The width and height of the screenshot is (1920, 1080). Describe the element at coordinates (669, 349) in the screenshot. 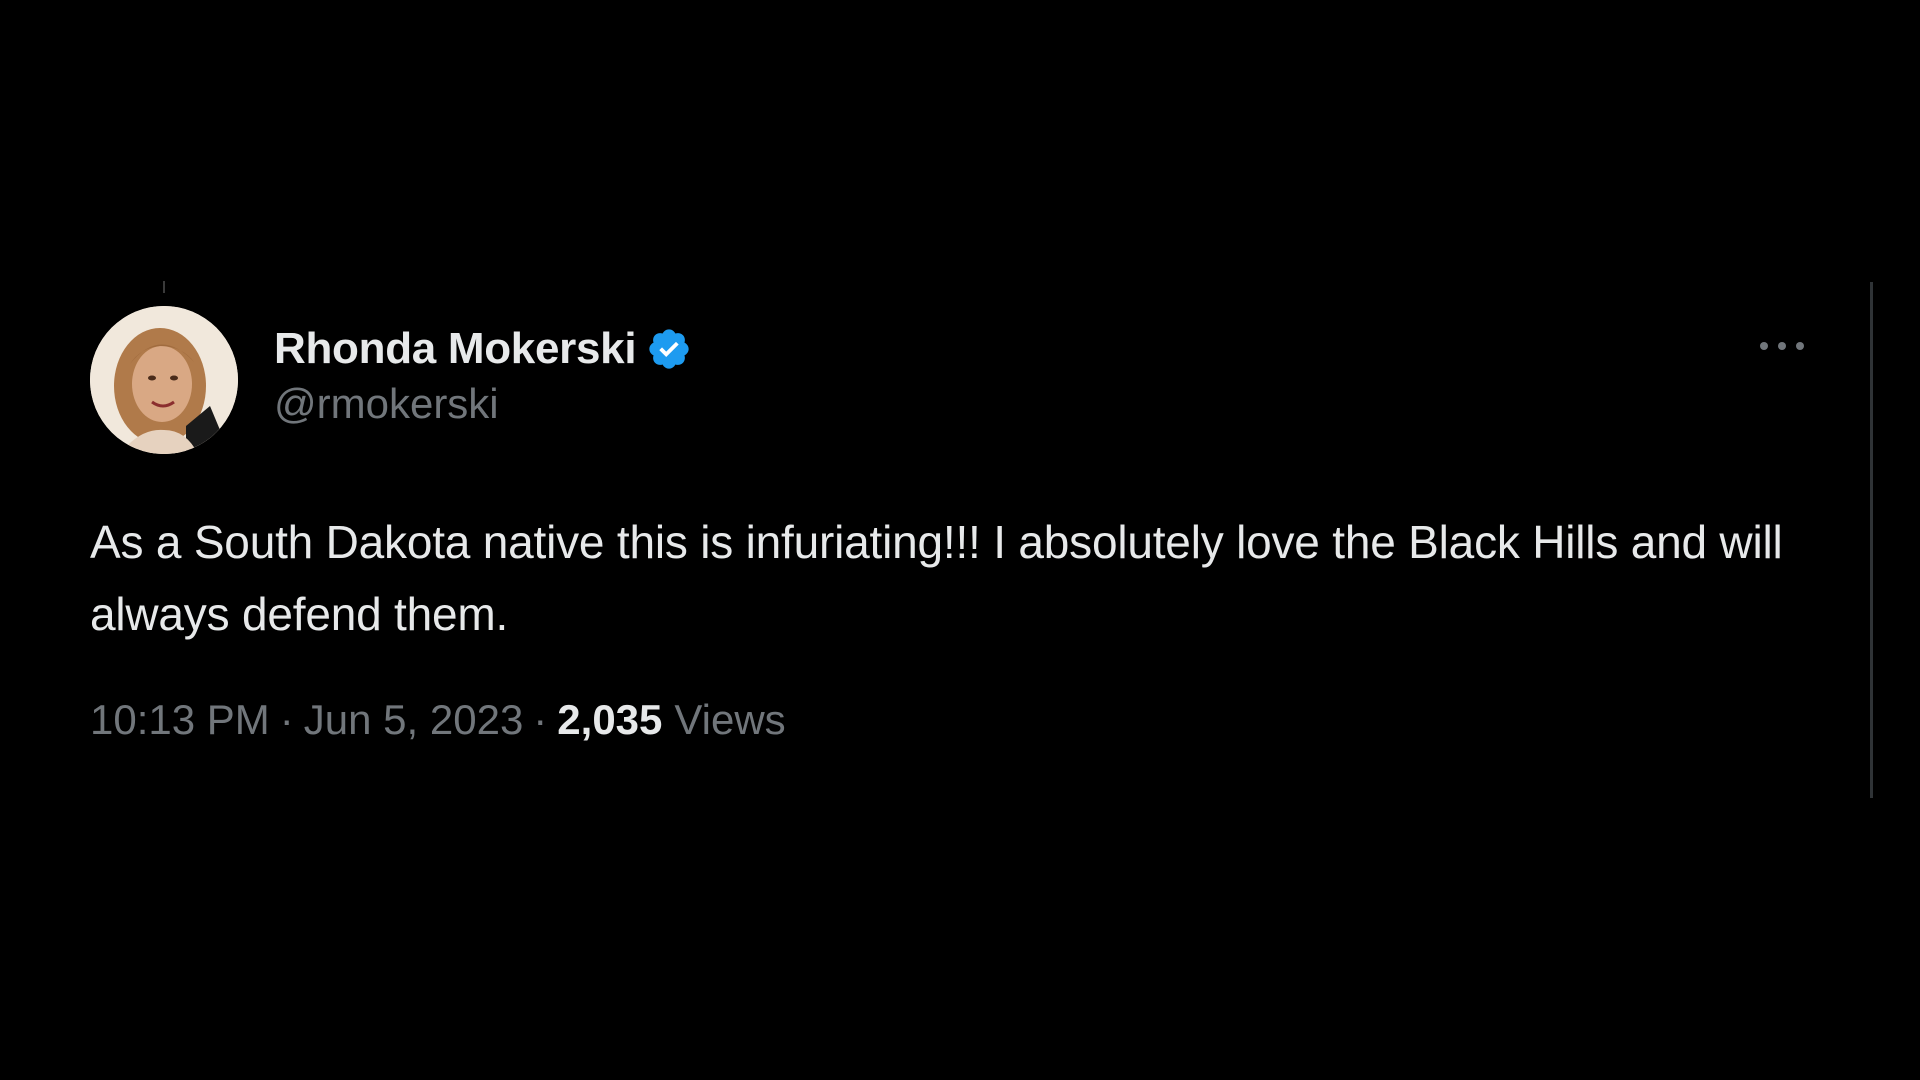

I see `verified-badge-icon` at that location.